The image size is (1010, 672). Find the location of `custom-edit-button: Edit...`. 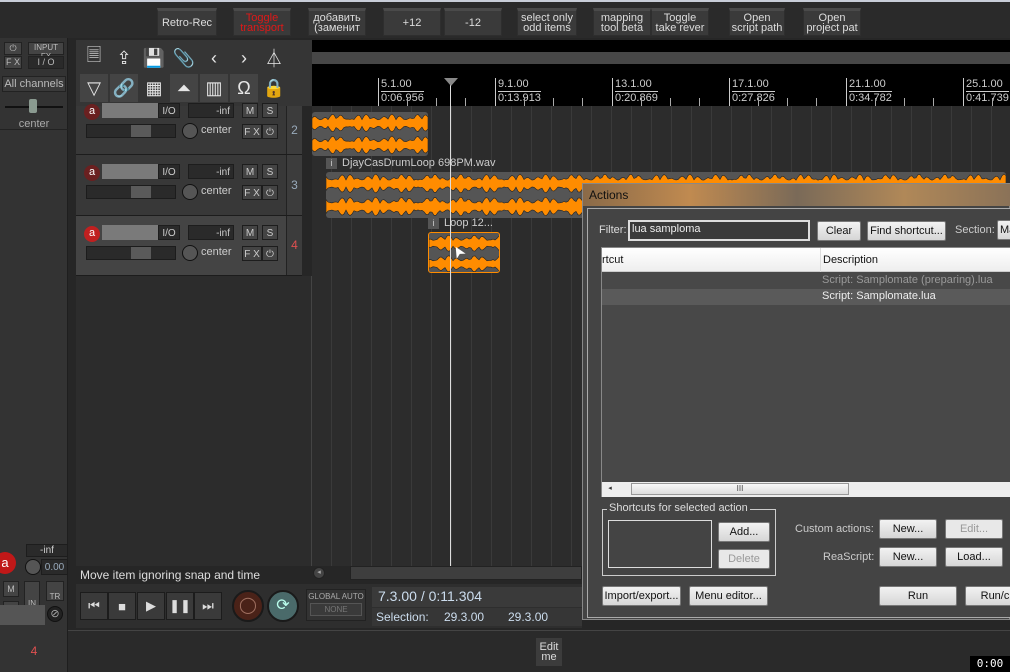

custom-edit-button: Edit... is located at coordinates (974, 529).